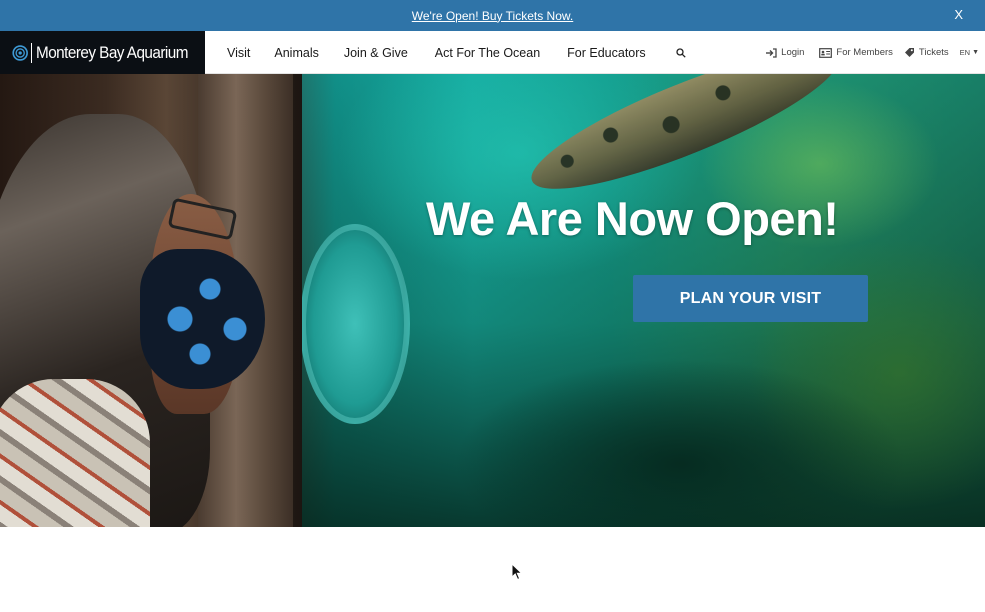  Describe the element at coordinates (75, 453) in the screenshot. I see `visitor-shirt` at that location.